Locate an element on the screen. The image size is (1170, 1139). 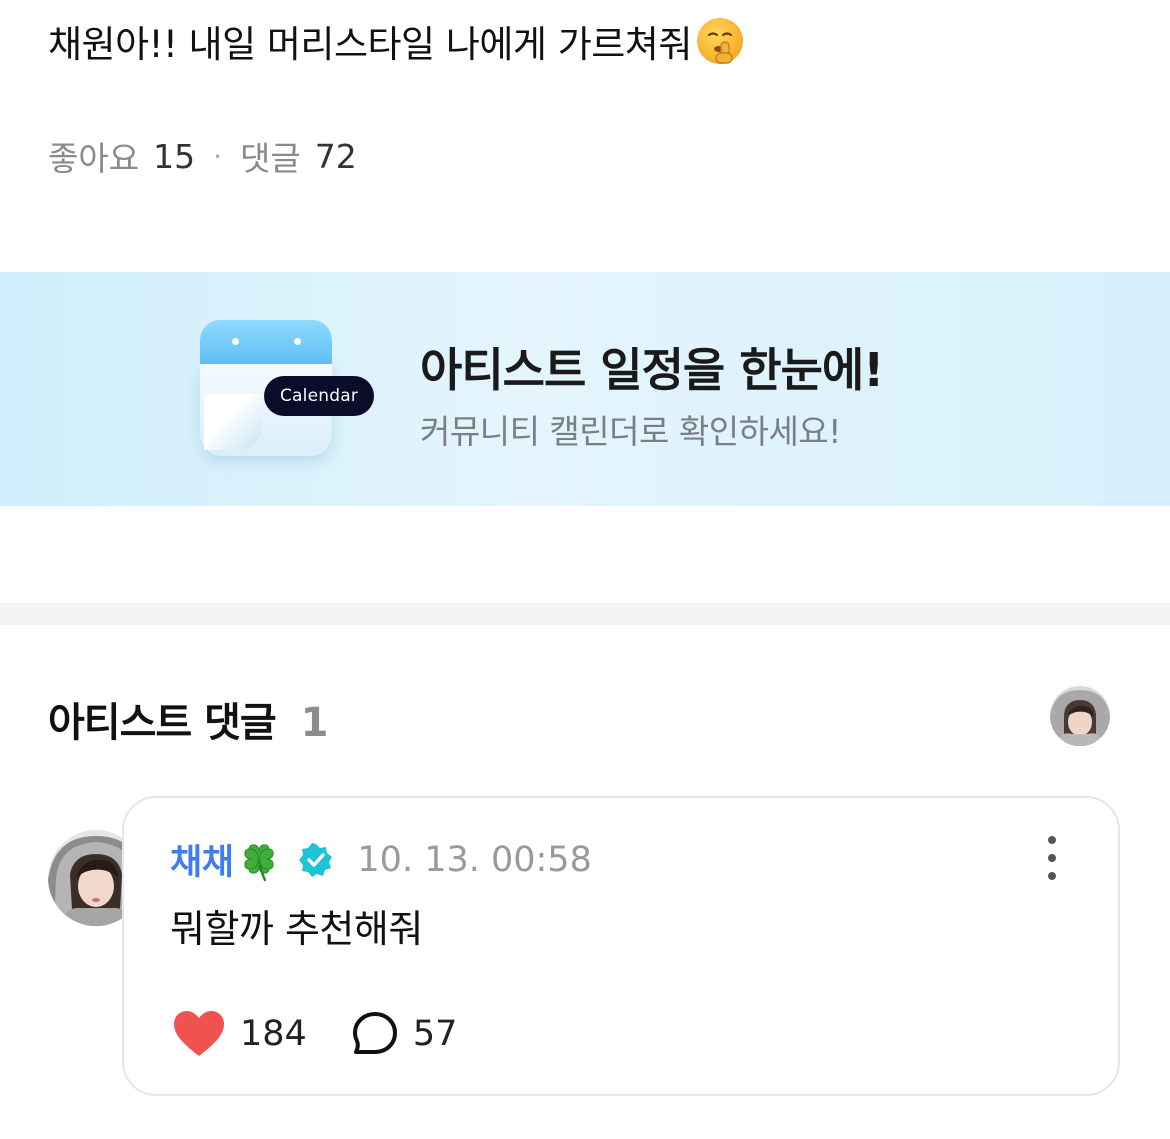
heart-icon is located at coordinates (199, 1033).